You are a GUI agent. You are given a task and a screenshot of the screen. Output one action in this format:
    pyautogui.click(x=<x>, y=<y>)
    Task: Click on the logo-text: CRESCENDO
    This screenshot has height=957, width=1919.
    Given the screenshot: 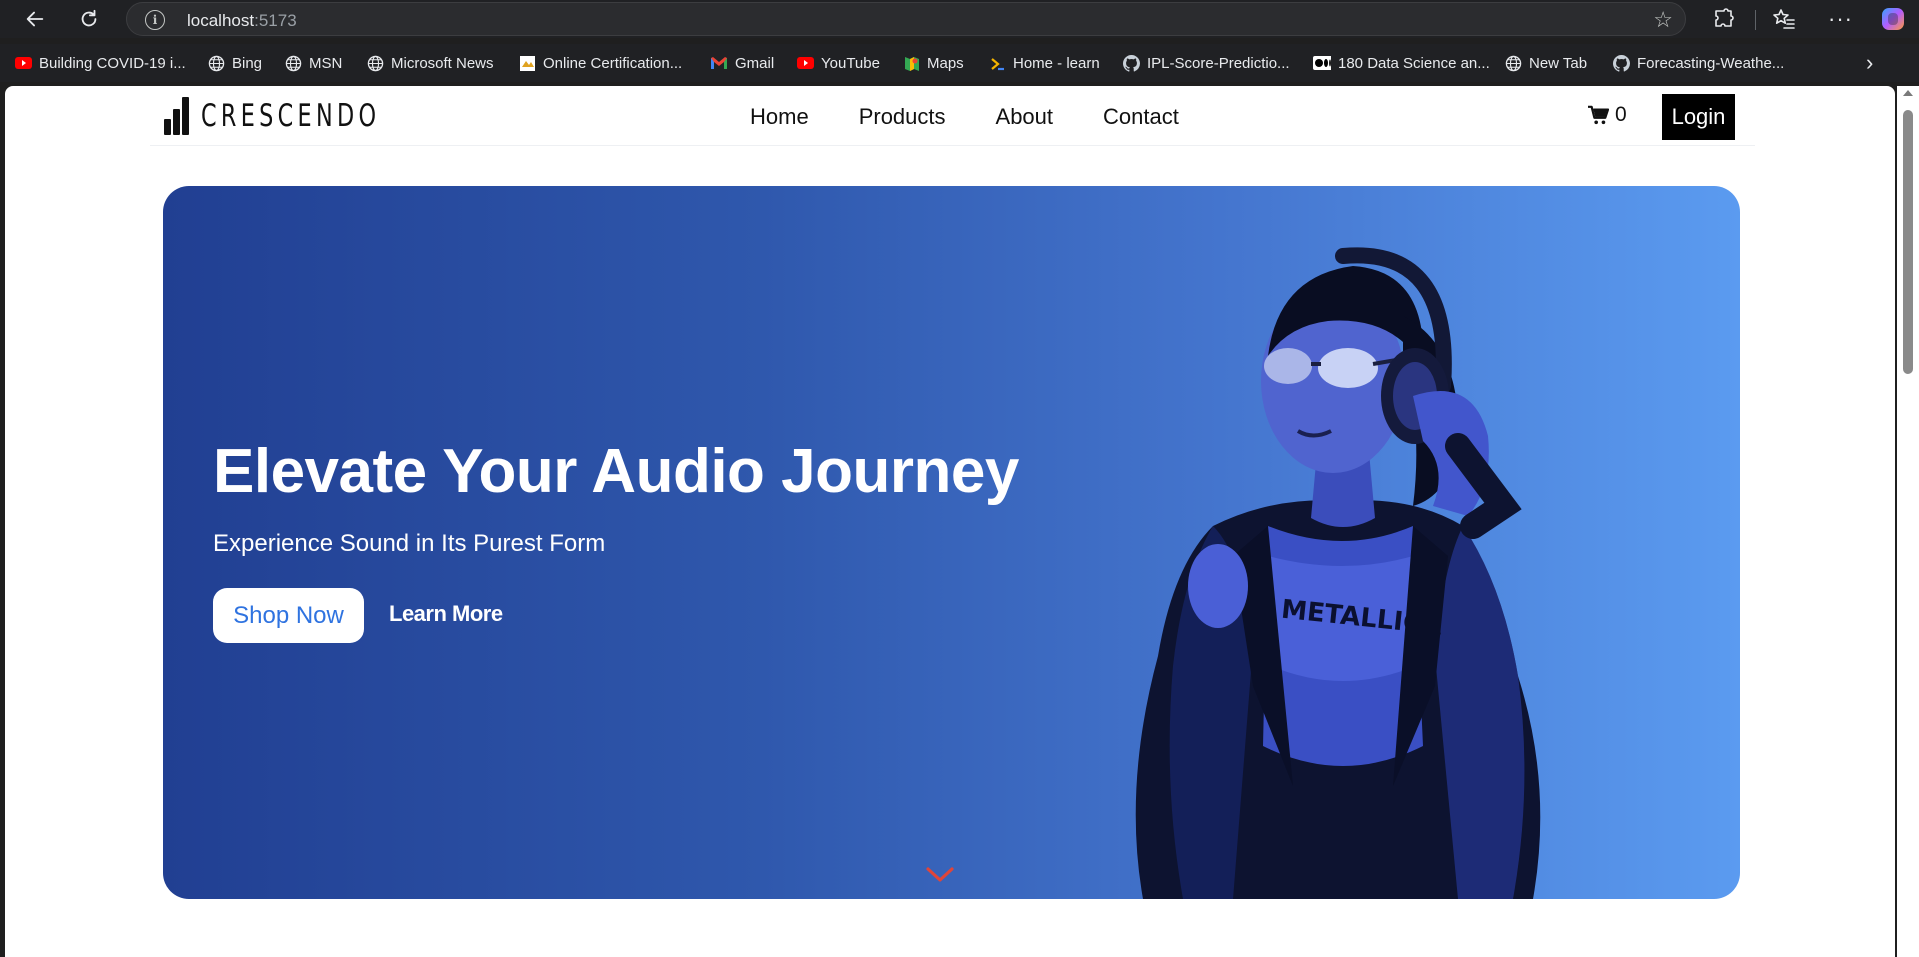 What is the action you would take?
    pyautogui.click(x=291, y=116)
    